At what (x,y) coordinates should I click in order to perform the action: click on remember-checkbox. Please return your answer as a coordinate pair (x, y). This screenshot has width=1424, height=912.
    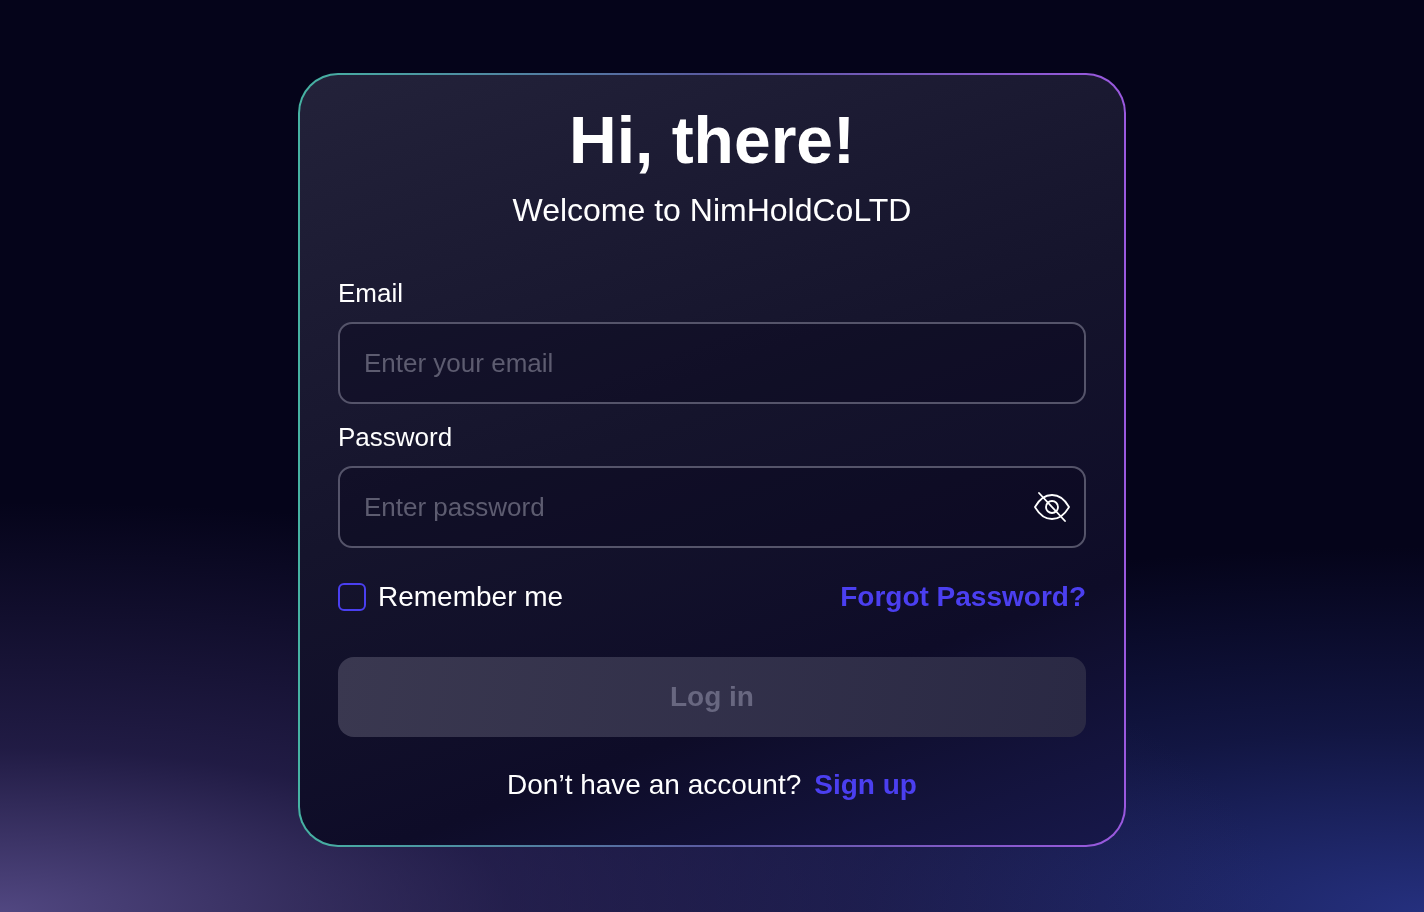
    Looking at the image, I should click on (352, 597).